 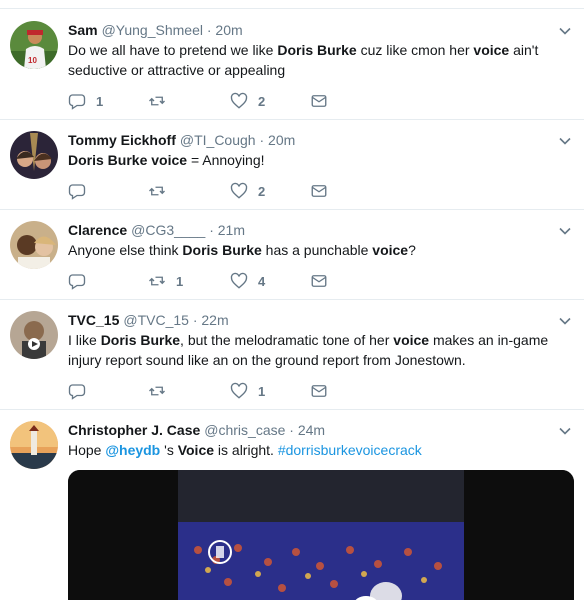 I want to click on tweet-text-segment: I like, so click(x=84, y=340).